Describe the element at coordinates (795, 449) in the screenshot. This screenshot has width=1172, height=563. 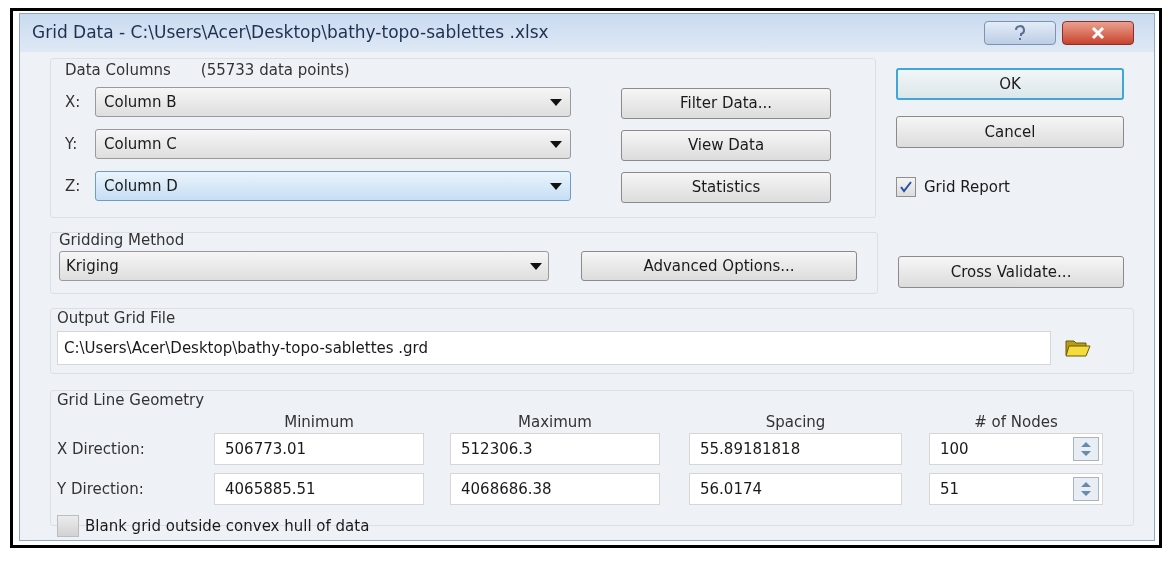
I see `number-field: 55.89181818` at that location.